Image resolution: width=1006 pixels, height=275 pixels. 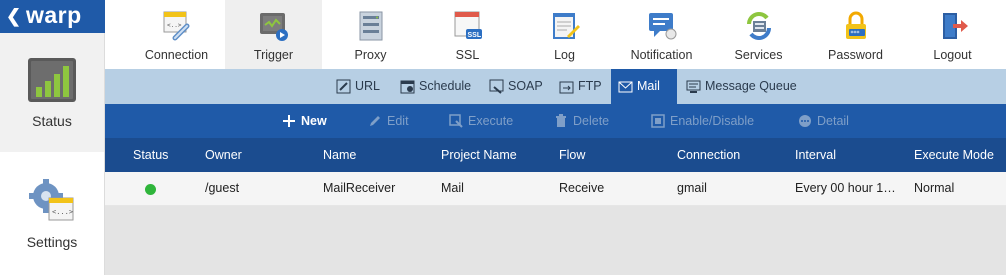 I want to click on sidebar: ❮ warp Status <...> Settings, so click(x=52, y=137).